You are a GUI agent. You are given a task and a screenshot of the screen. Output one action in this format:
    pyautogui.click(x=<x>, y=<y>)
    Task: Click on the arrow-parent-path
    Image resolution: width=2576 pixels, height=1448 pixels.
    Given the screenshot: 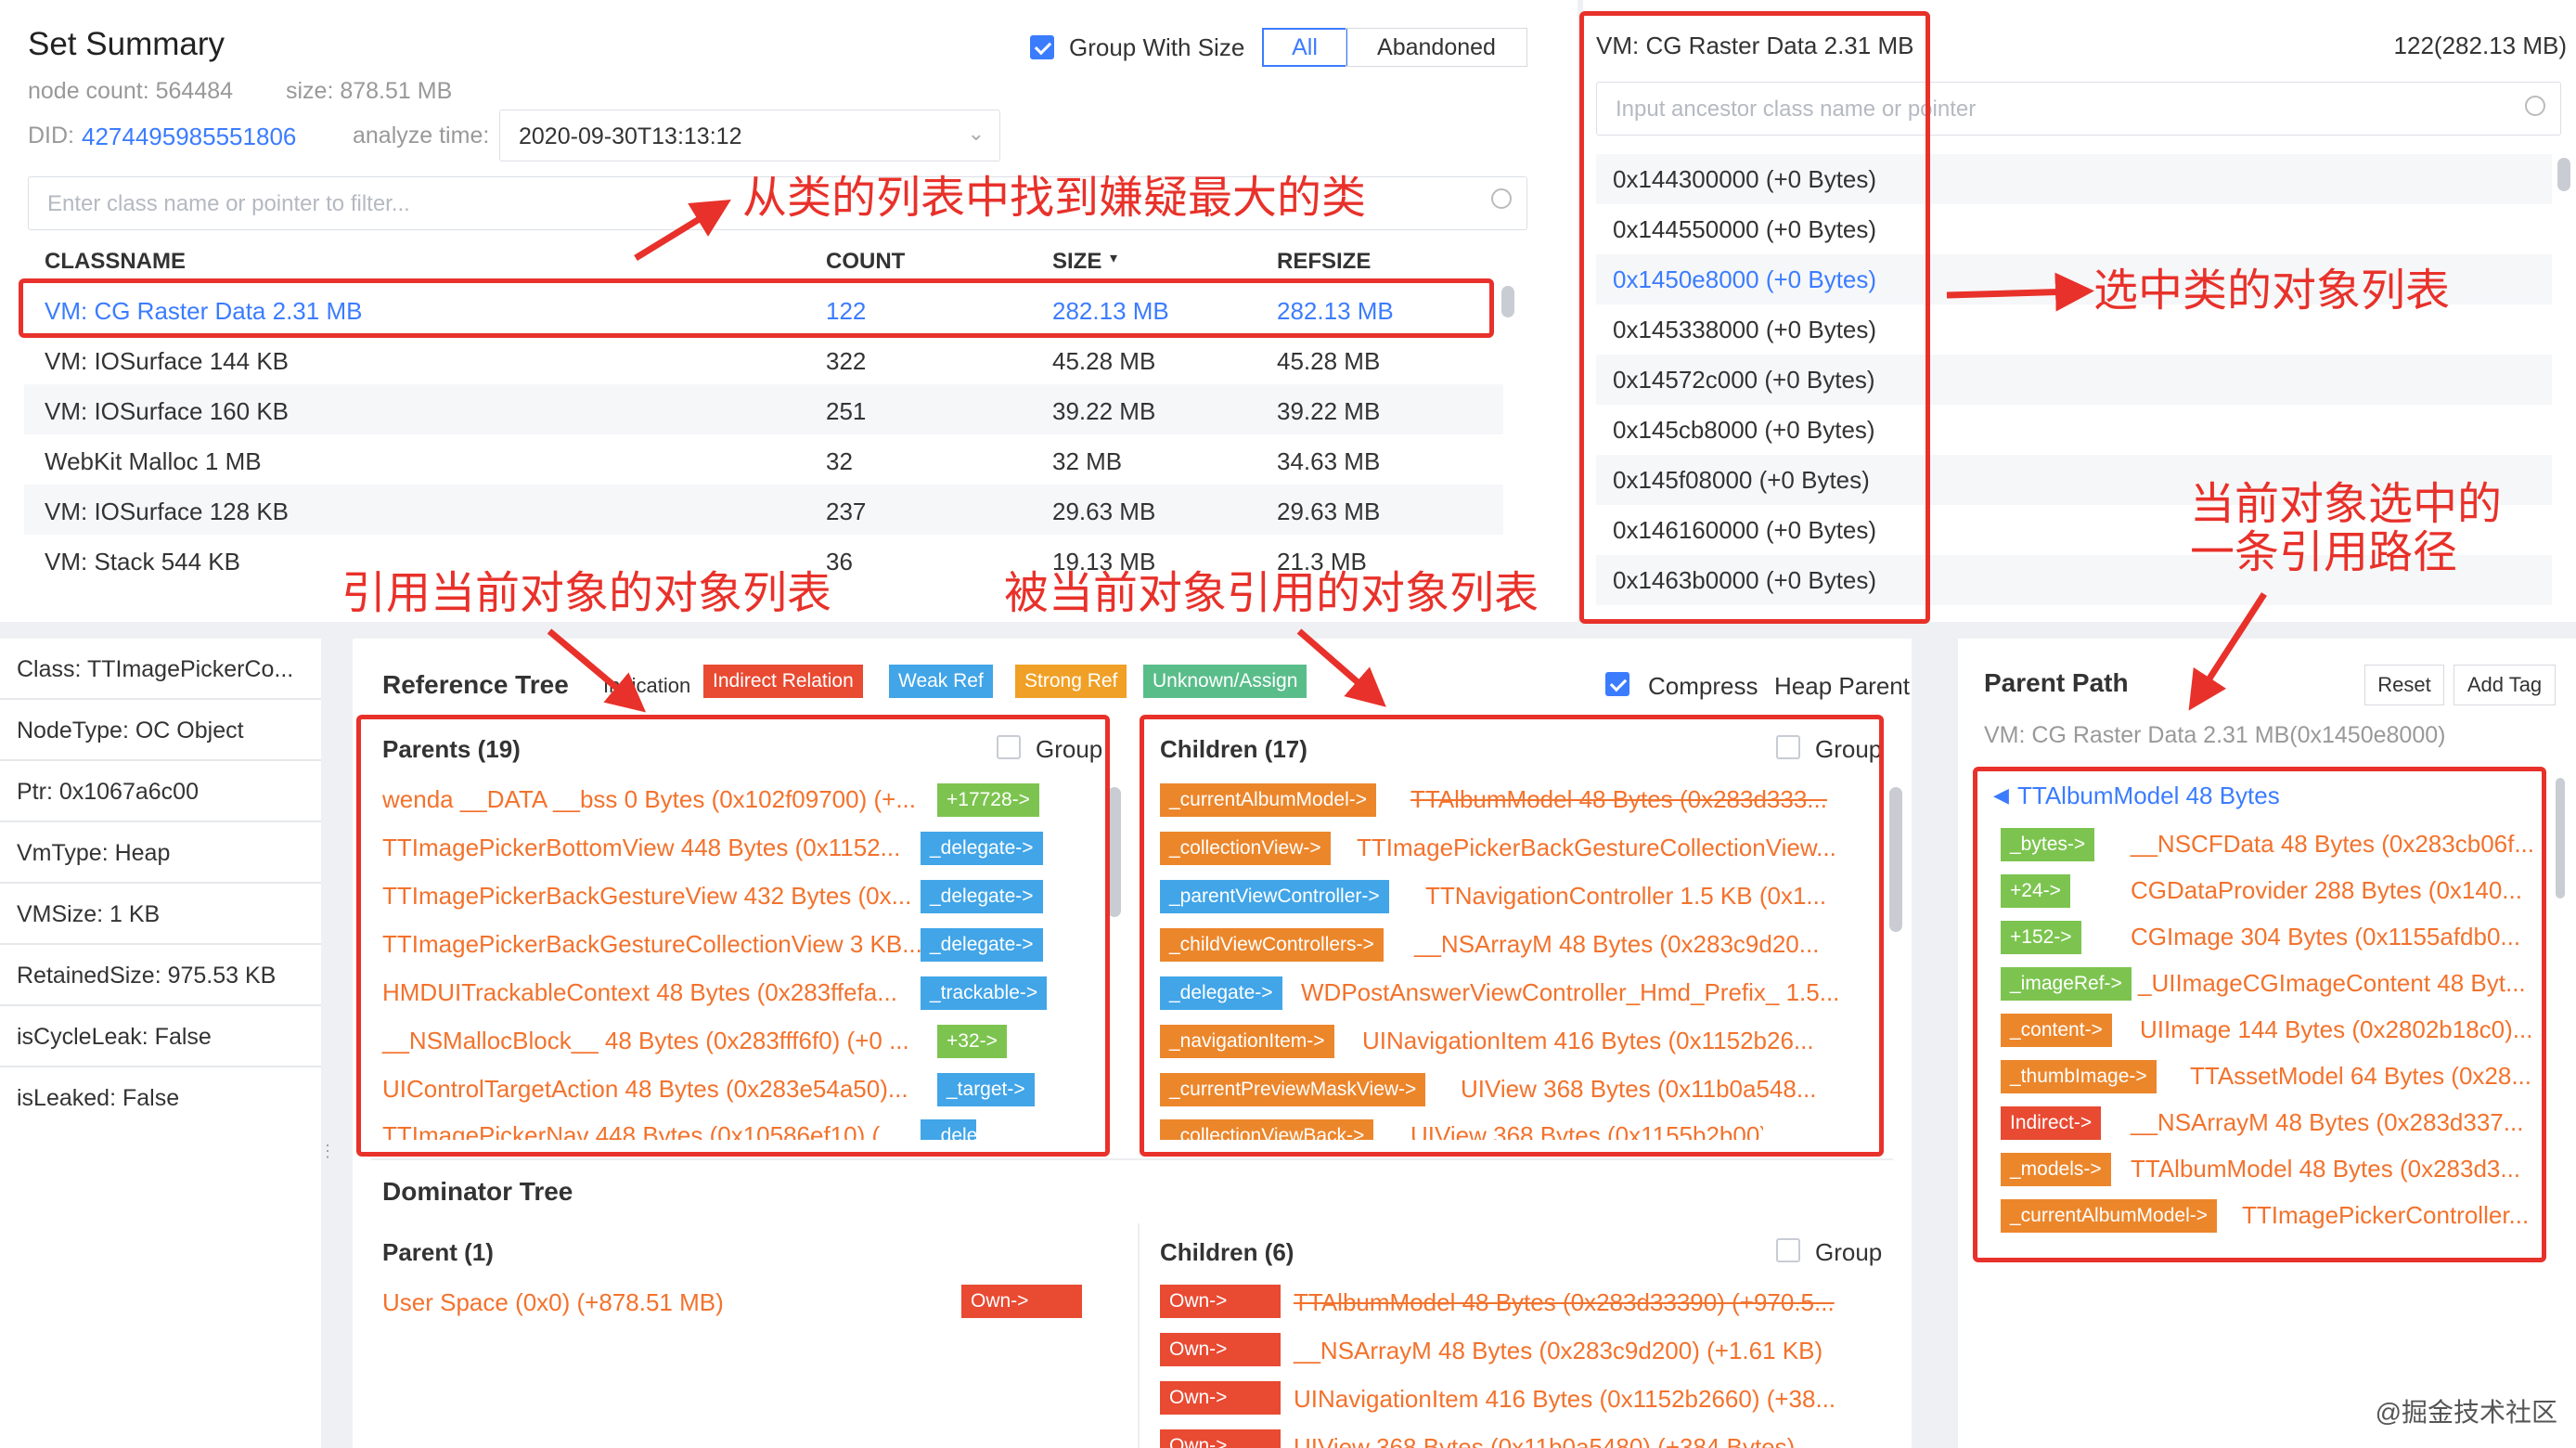 What is the action you would take?
    pyautogui.click(x=2227, y=652)
    